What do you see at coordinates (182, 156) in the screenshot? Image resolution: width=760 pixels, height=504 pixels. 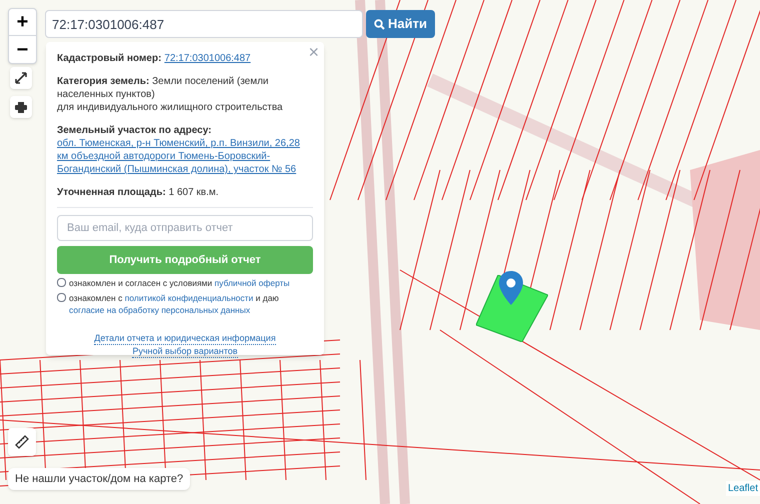 I see `info-link: обл. Тюменская, р-н Тюменский, р.п. Винзили, 26,28 км объездной автодороги Тюмень-Боровский-Богандинский (Пышминская долина), участок № 56` at bounding box center [182, 156].